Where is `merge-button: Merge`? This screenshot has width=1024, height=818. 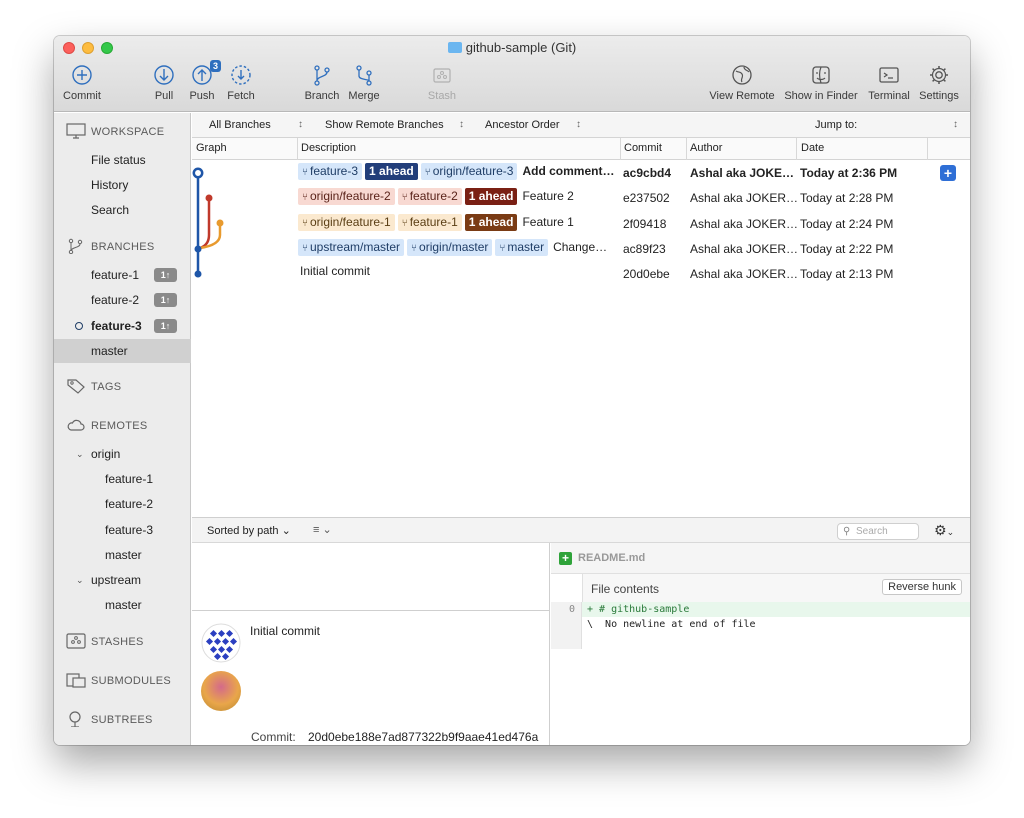
merge-button: Merge is located at coordinates (364, 83).